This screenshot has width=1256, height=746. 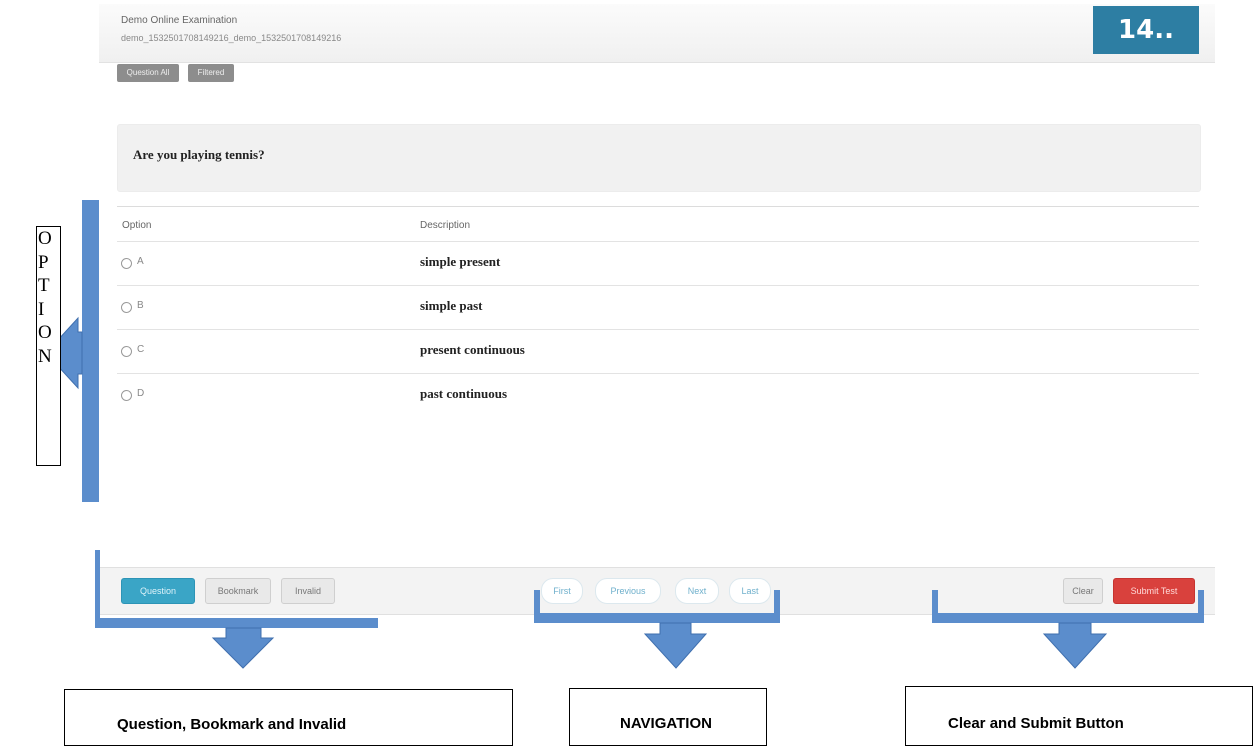 What do you see at coordinates (537, 606) in the screenshot?
I see `group2-bracket-left` at bounding box center [537, 606].